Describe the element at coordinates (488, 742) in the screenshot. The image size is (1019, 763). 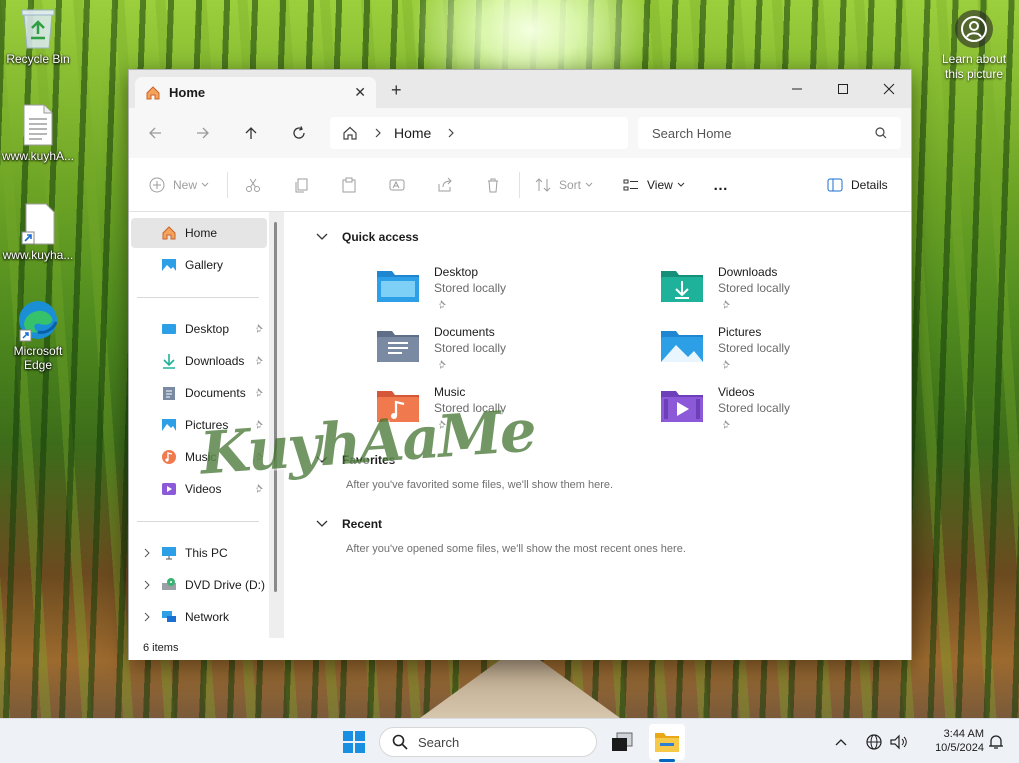
I see `taskbar-search: Search` at that location.